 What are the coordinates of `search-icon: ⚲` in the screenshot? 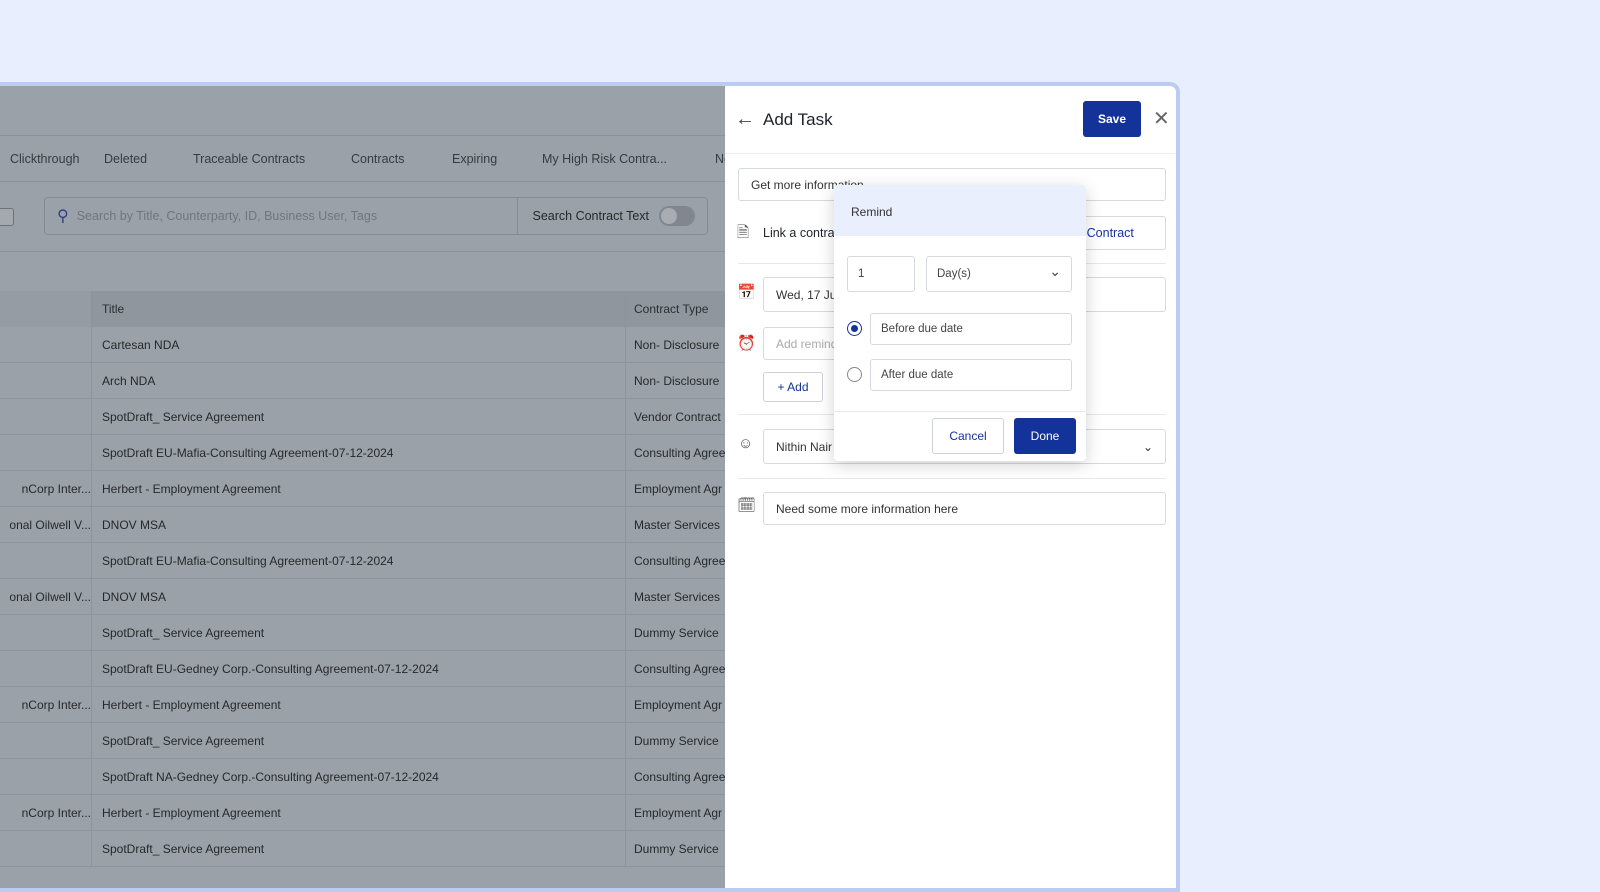 It's located at (63, 216).